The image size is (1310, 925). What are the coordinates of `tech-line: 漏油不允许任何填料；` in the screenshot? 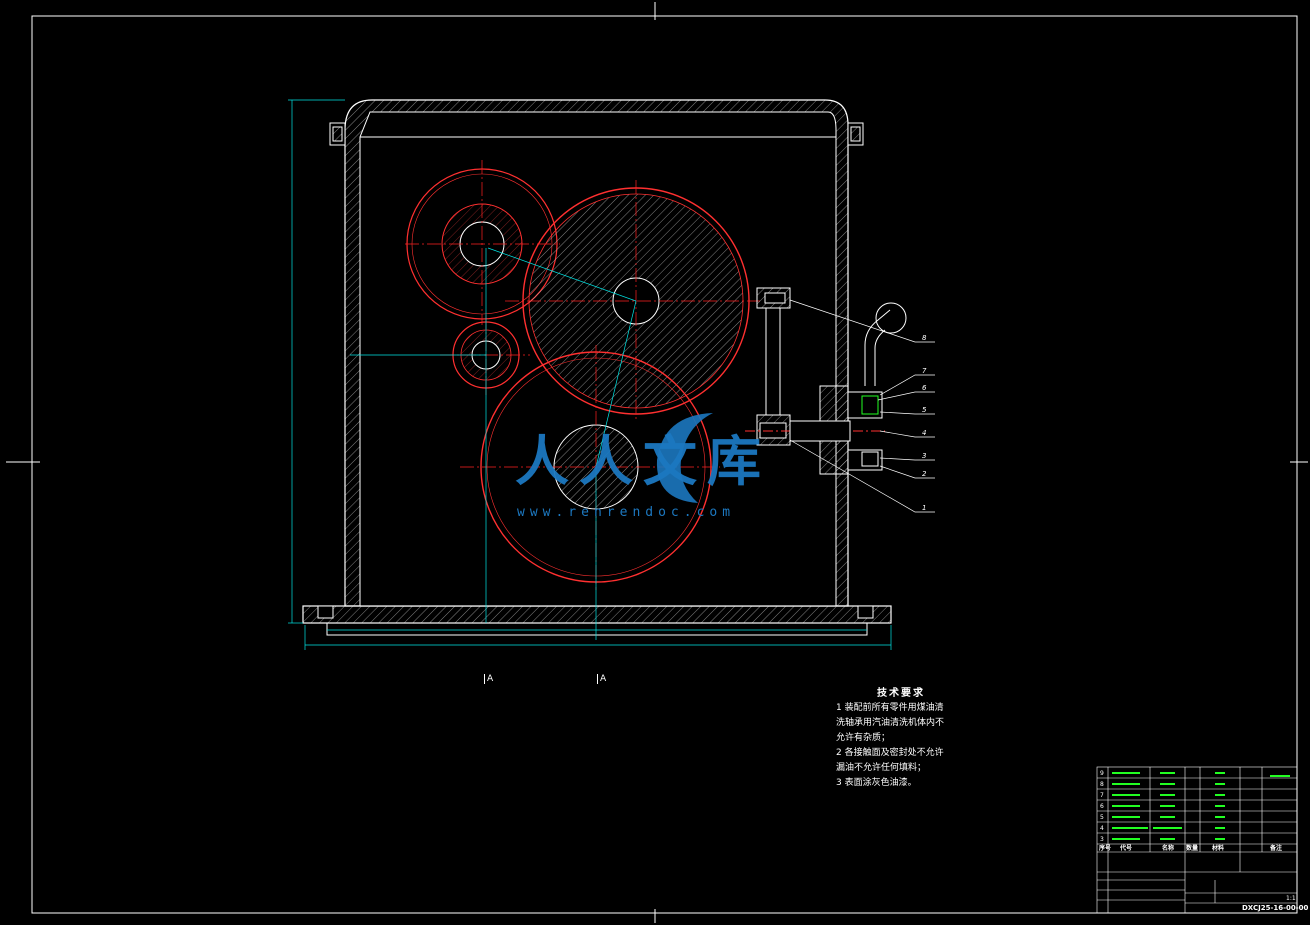 It's located at (881, 768).